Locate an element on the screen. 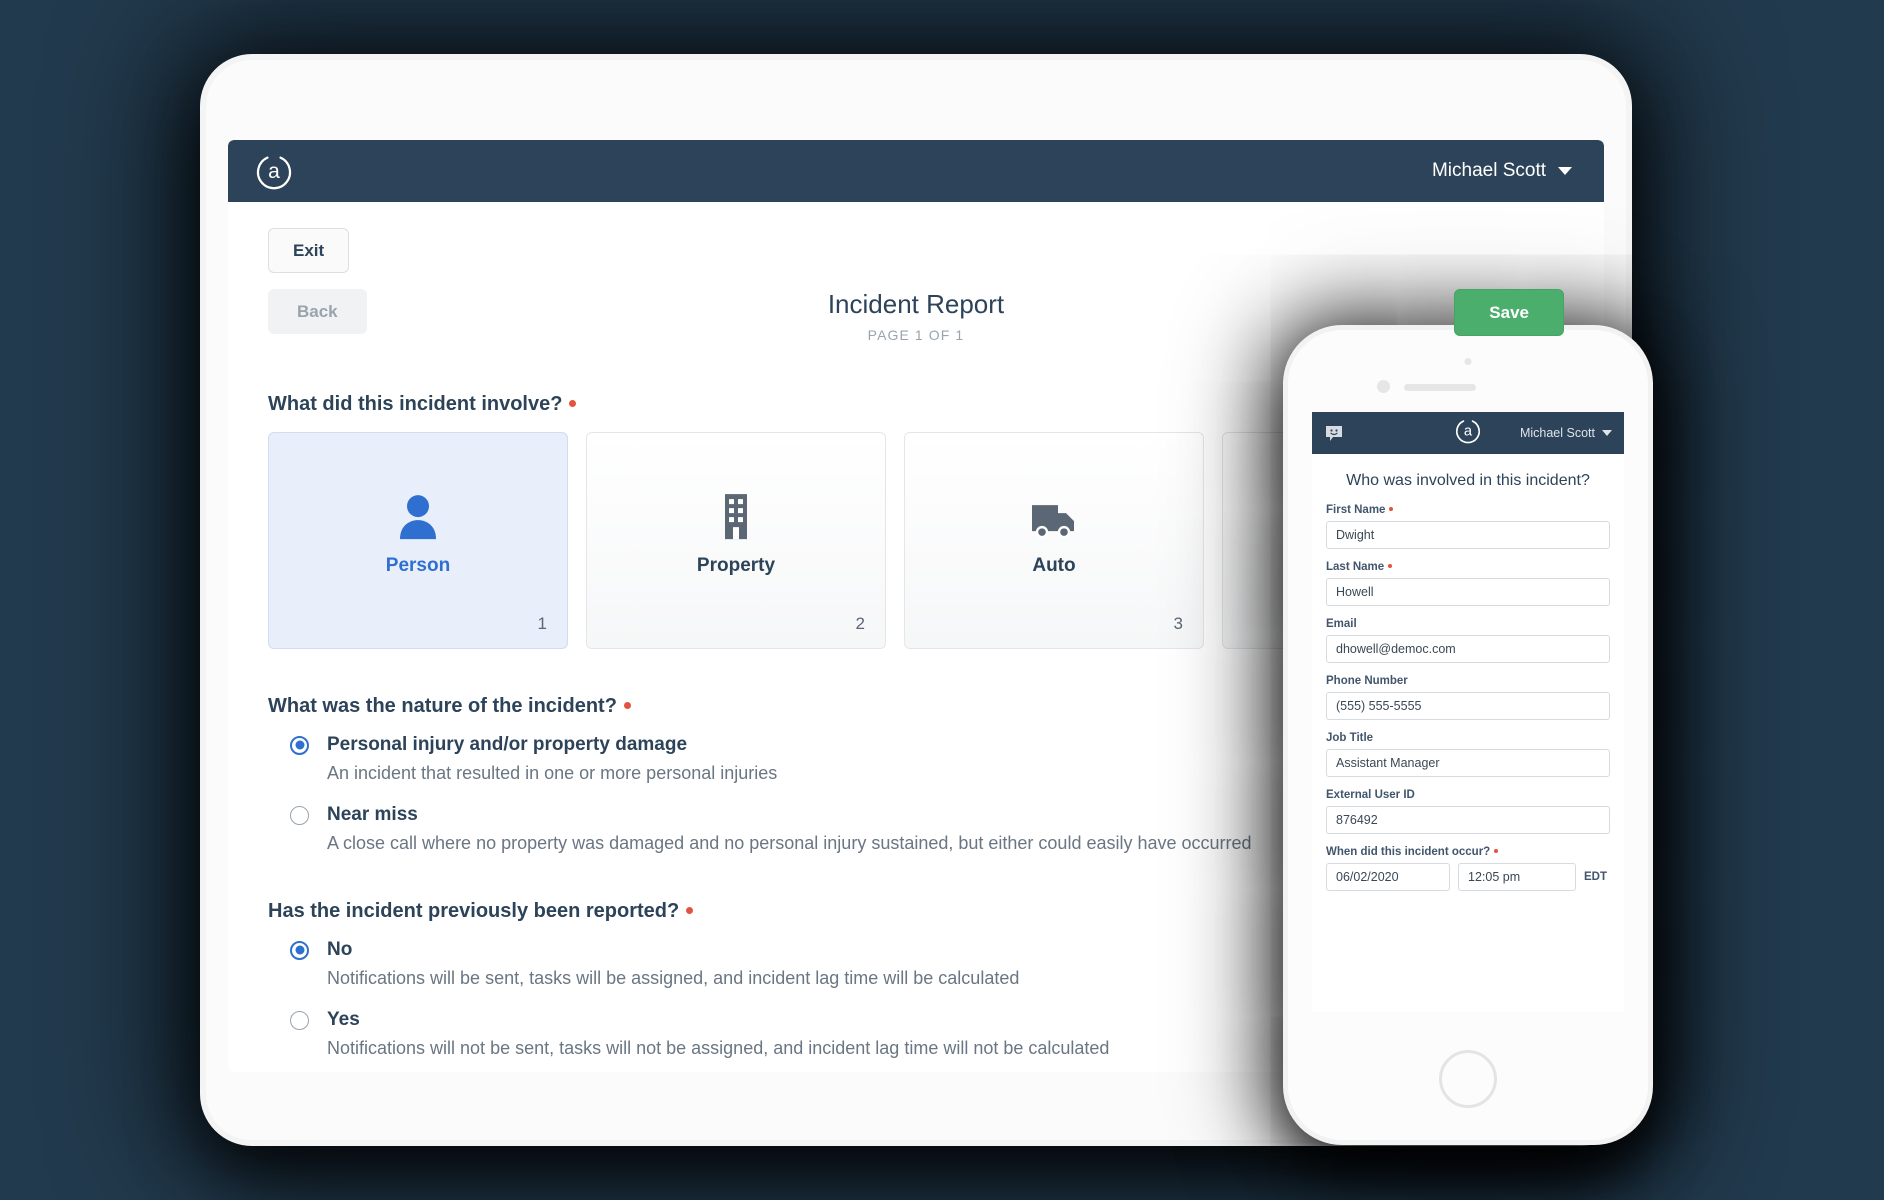  field-incident-datetime: When did this incident occur? EDT is located at coordinates (1468, 868).